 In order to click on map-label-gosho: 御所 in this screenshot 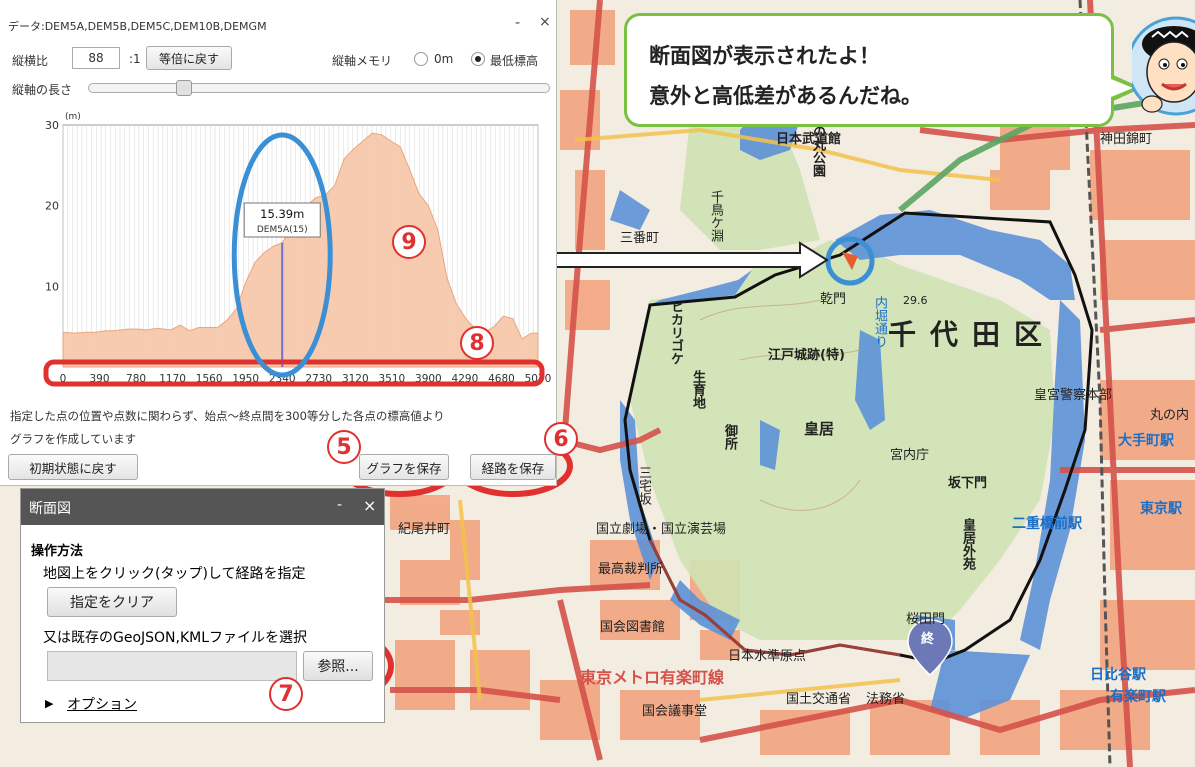, I will do `click(729, 437)`.